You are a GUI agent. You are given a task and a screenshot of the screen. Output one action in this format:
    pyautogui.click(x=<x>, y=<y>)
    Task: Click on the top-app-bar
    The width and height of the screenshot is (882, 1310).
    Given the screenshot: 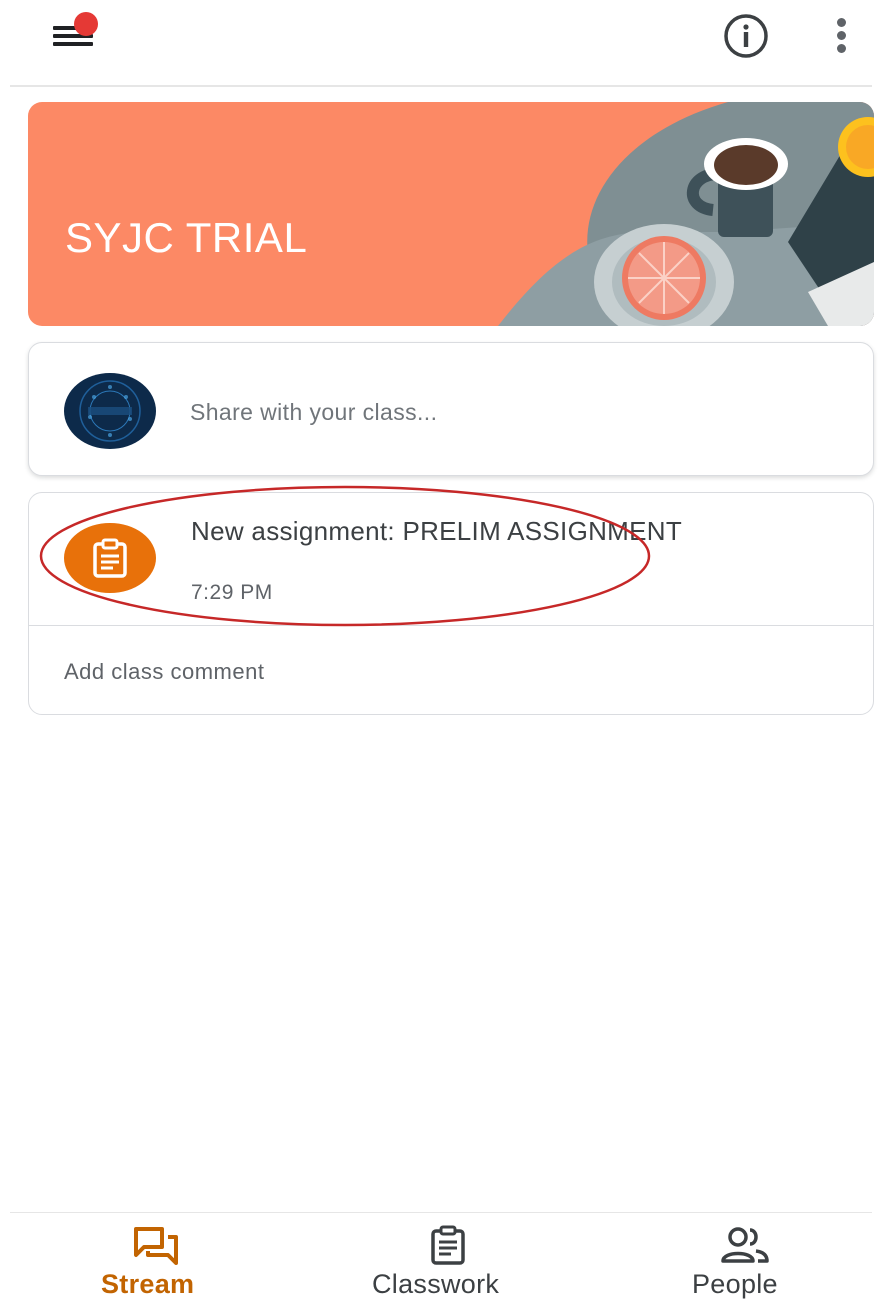 What is the action you would take?
    pyautogui.click(x=441, y=43)
    